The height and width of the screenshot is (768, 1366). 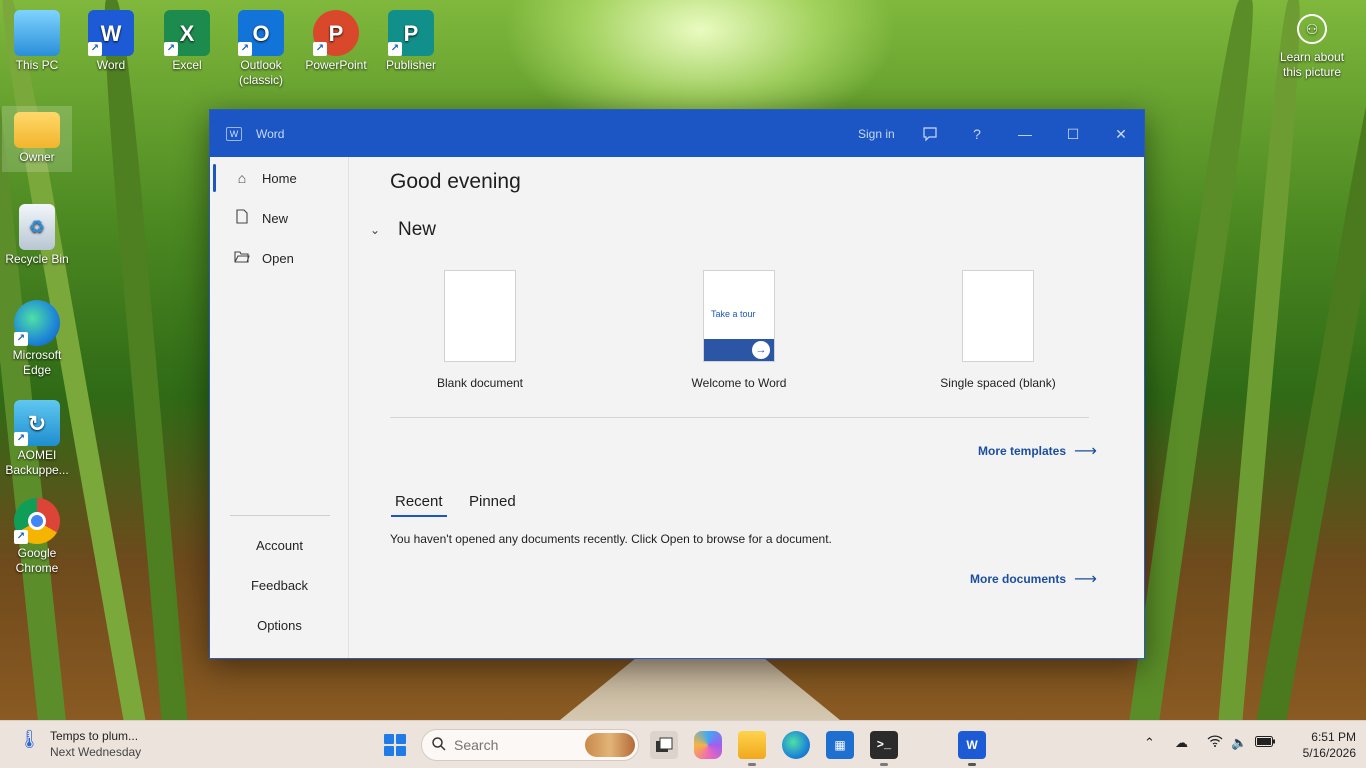 What do you see at coordinates (279, 407) in the screenshot?
I see `sidebar: ⌂ Home New Open Account Feedback Options` at bounding box center [279, 407].